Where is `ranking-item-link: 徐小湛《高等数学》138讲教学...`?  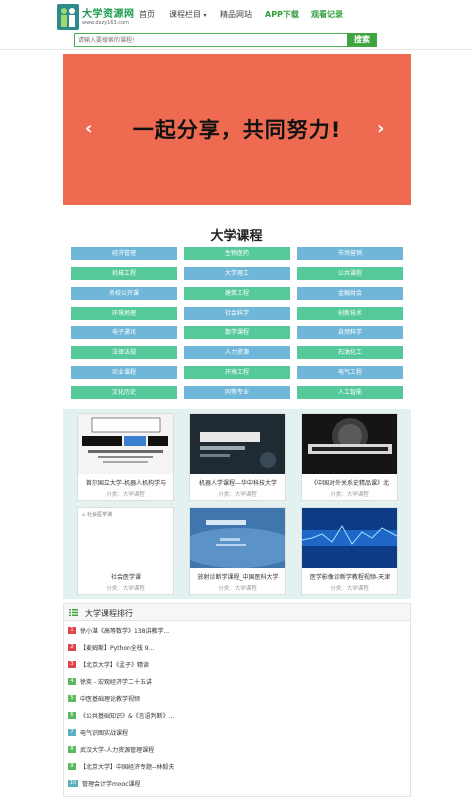 ranking-item-link: 徐小湛《高等数学》138讲教学... is located at coordinates (124, 630).